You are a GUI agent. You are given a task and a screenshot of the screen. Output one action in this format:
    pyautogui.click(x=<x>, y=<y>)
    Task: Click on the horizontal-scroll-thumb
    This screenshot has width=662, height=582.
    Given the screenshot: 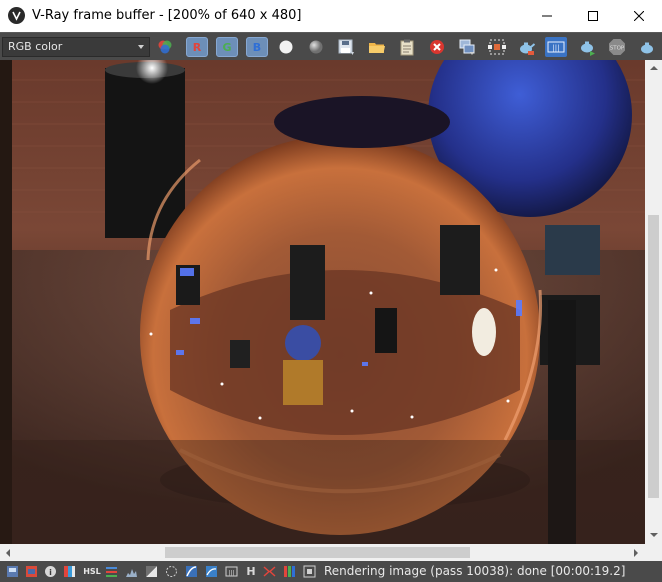 What is the action you would take?
    pyautogui.click(x=317, y=552)
    